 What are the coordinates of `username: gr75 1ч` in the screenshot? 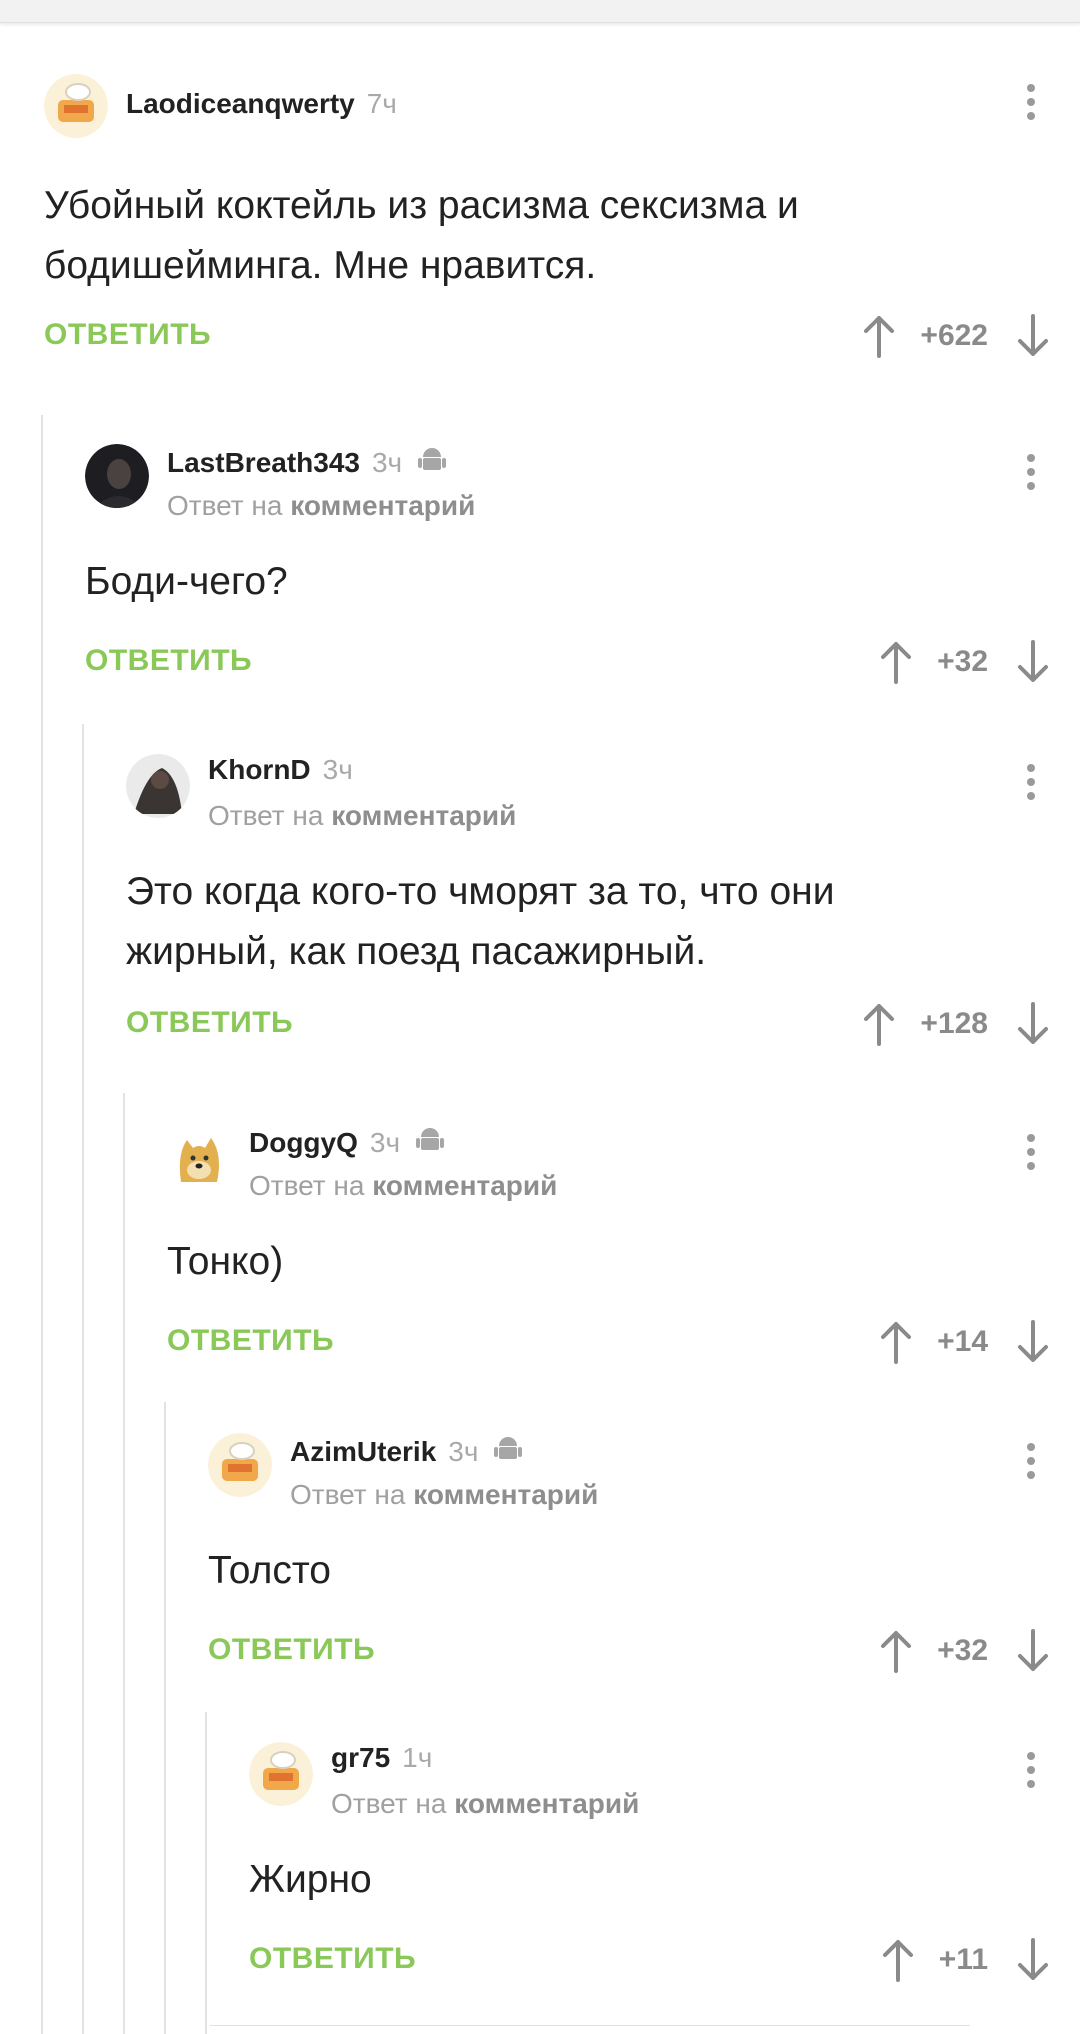 It's located at (381, 1758).